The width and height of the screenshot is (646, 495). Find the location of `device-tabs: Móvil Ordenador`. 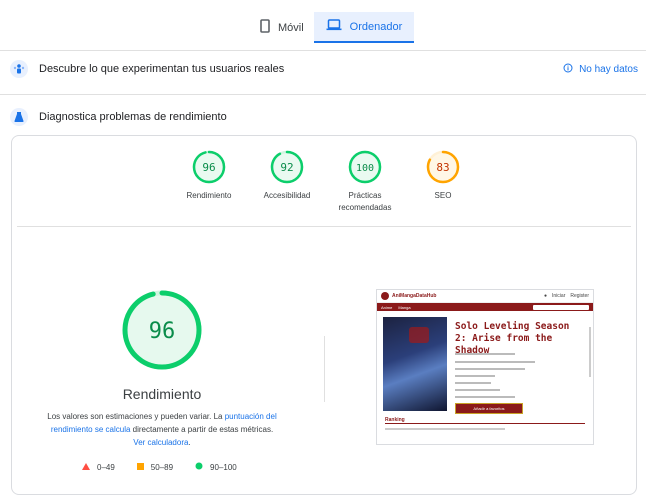

device-tabs: Móvil Ordenador is located at coordinates (332, 27).